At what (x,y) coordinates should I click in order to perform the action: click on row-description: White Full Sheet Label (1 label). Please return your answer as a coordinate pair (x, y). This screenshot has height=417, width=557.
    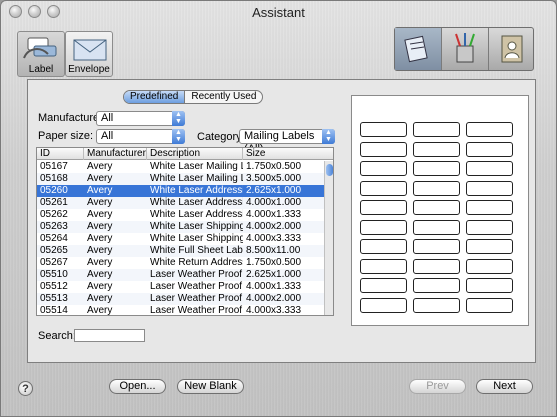
    Looking at the image, I should click on (196, 250).